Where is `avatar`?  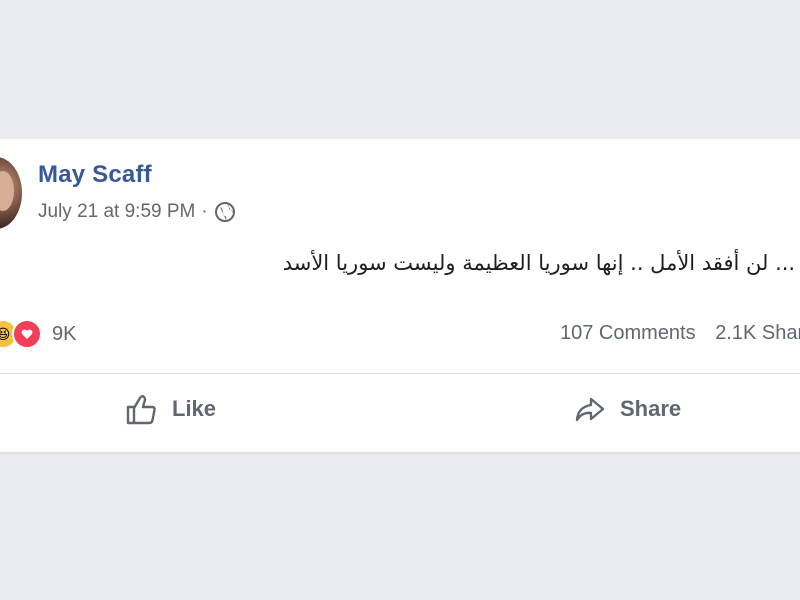
avatar is located at coordinates (11, 193).